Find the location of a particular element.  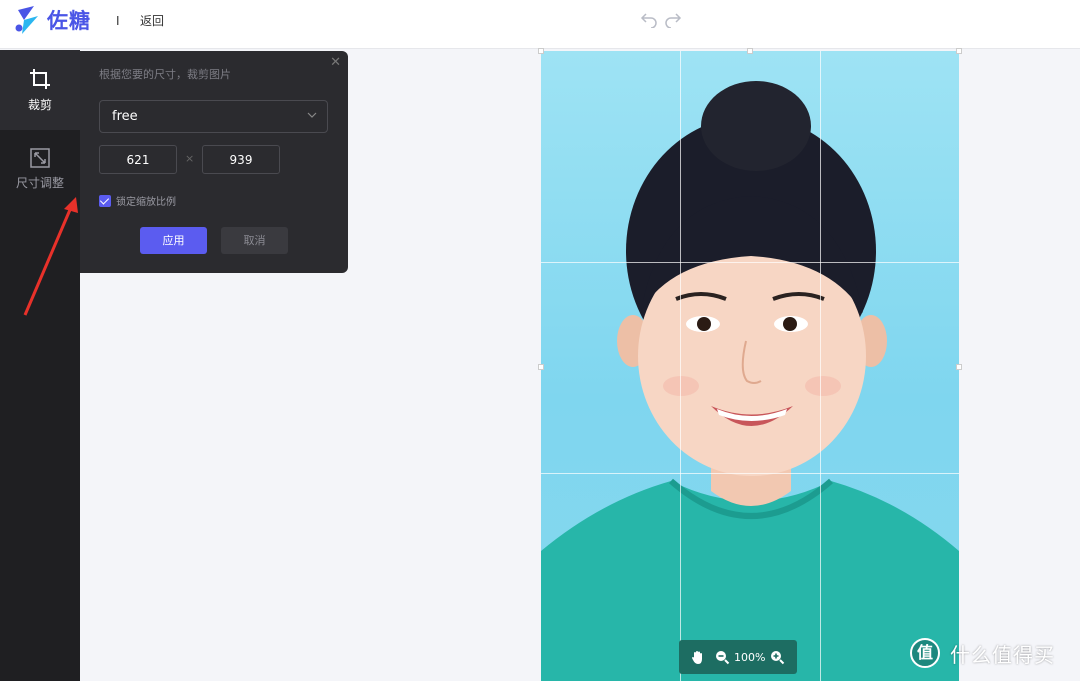

watermark-text: 什么值得买 is located at coordinates (1002, 654).